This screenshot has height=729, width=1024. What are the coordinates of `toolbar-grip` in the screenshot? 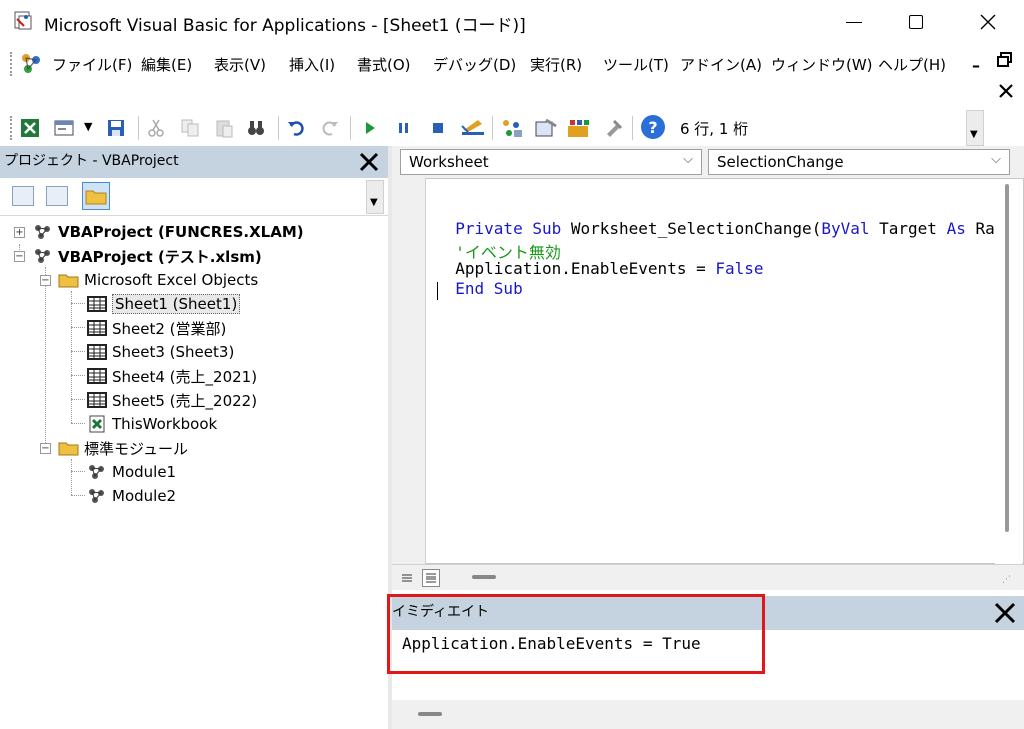 It's located at (11, 128).